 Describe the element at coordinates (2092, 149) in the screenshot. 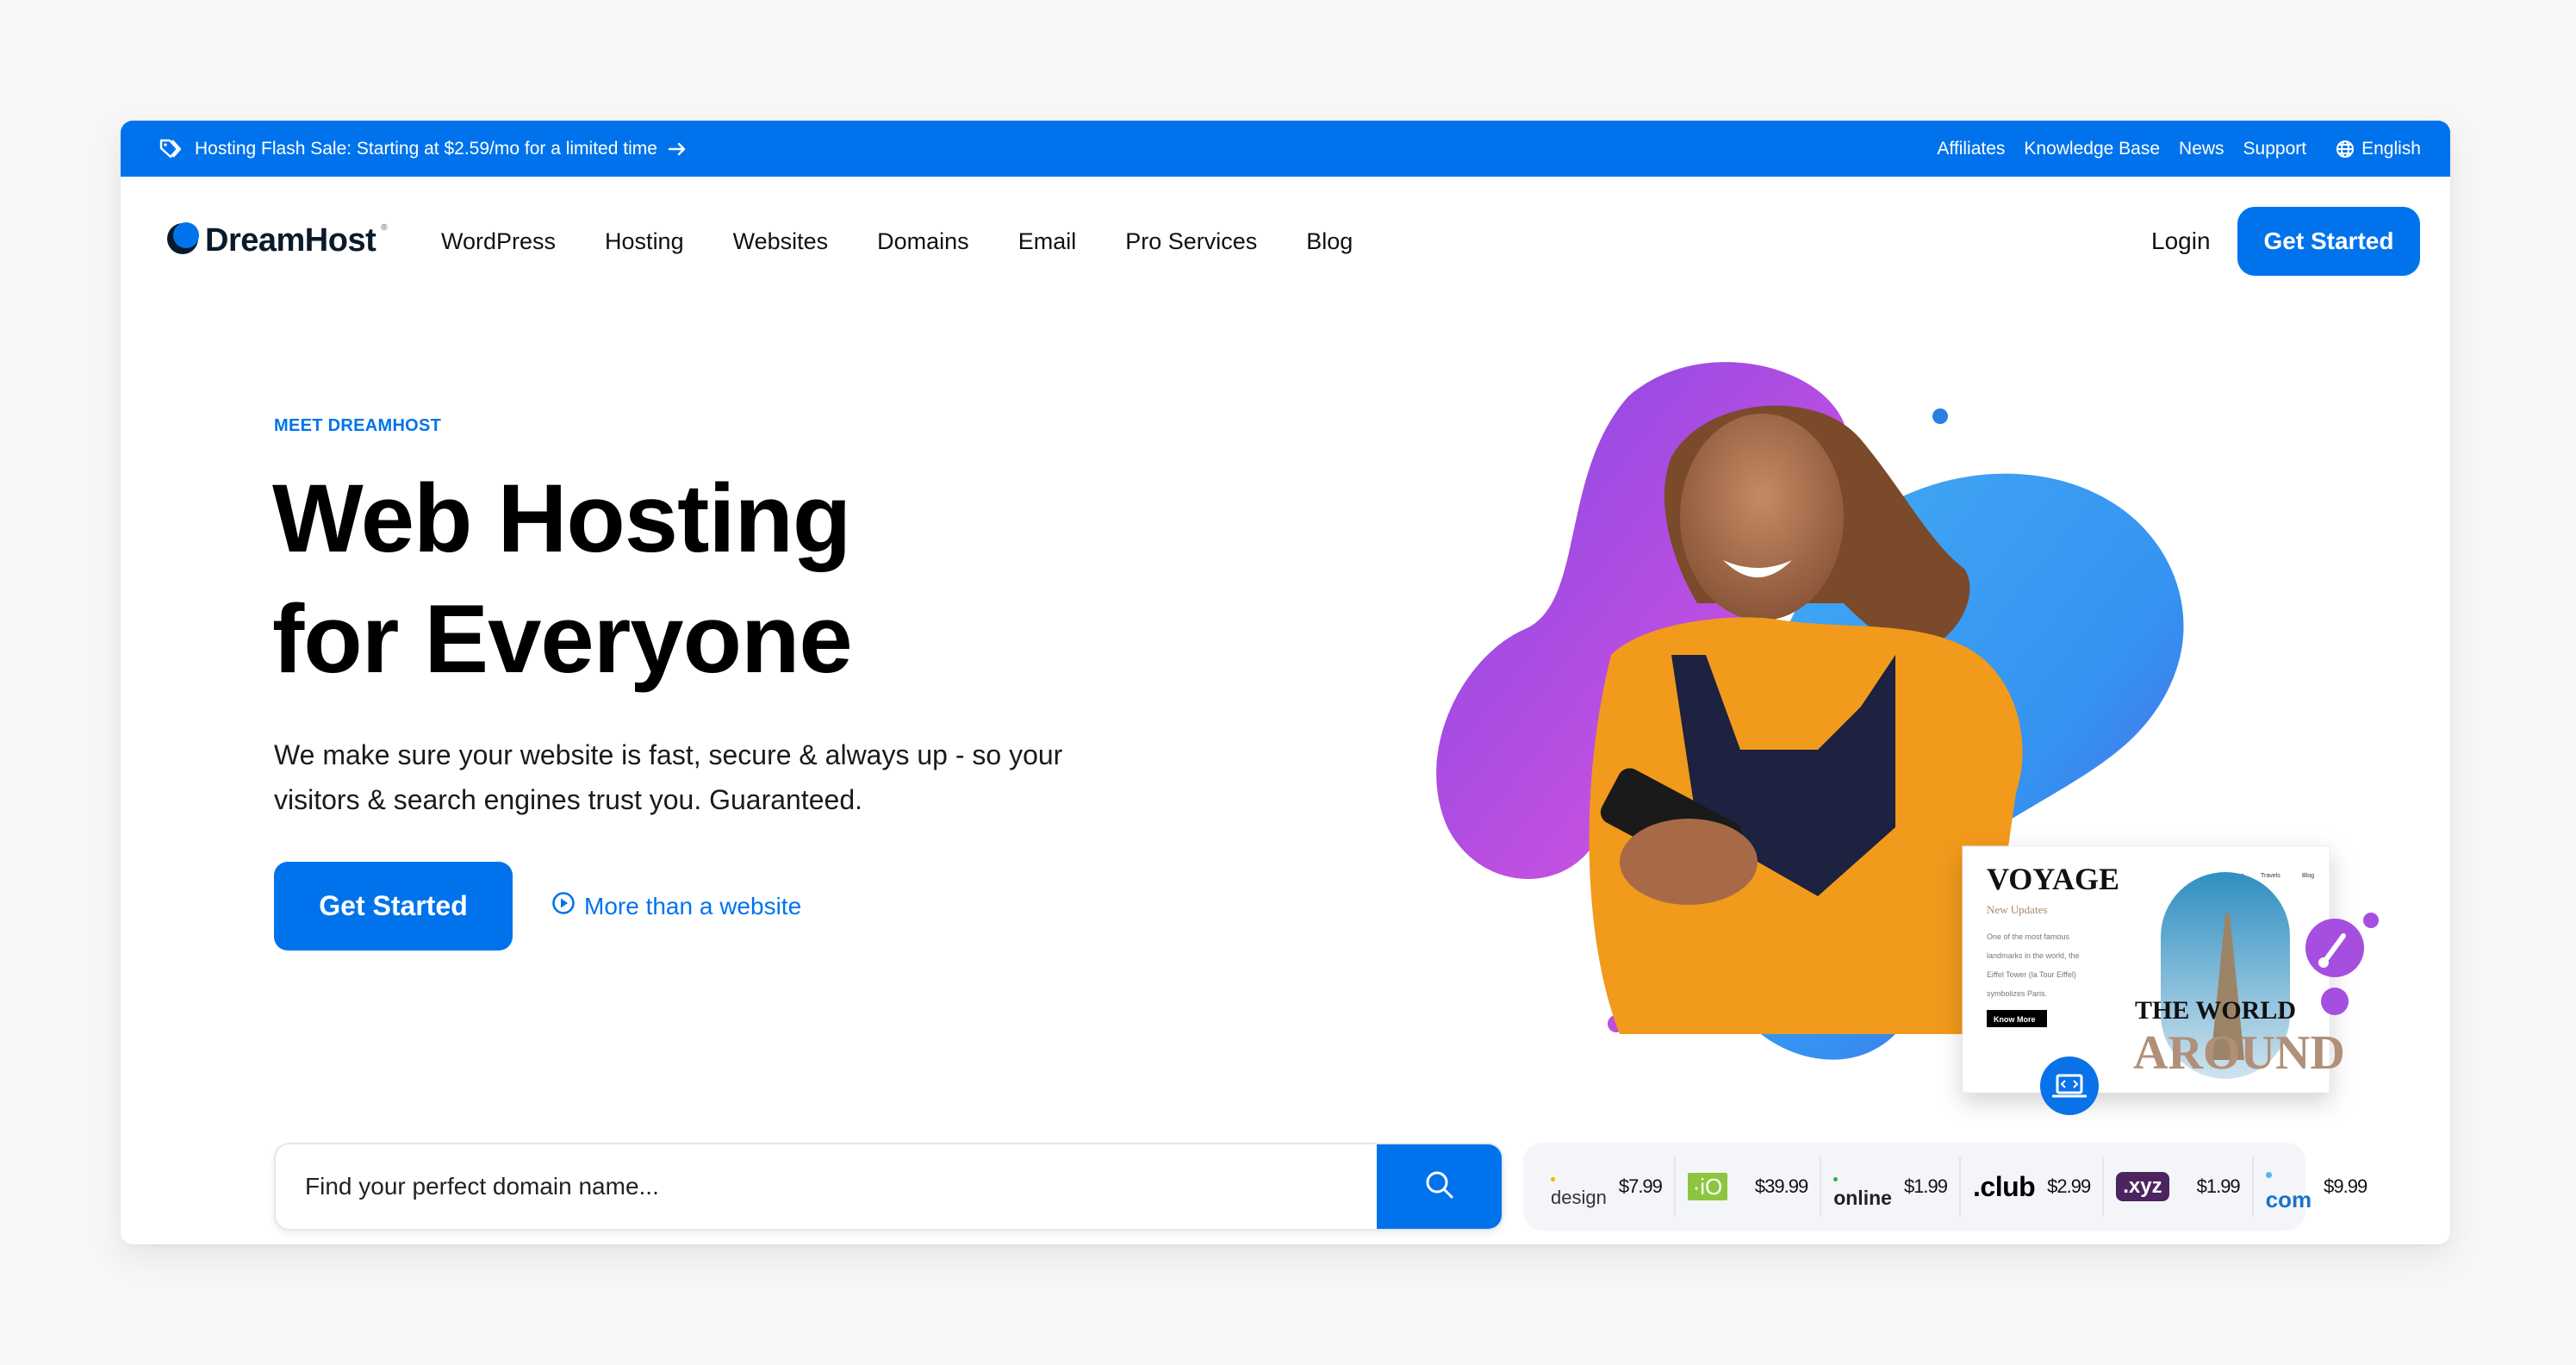

I see `link-knowledge-base: Knowledge Base` at that location.